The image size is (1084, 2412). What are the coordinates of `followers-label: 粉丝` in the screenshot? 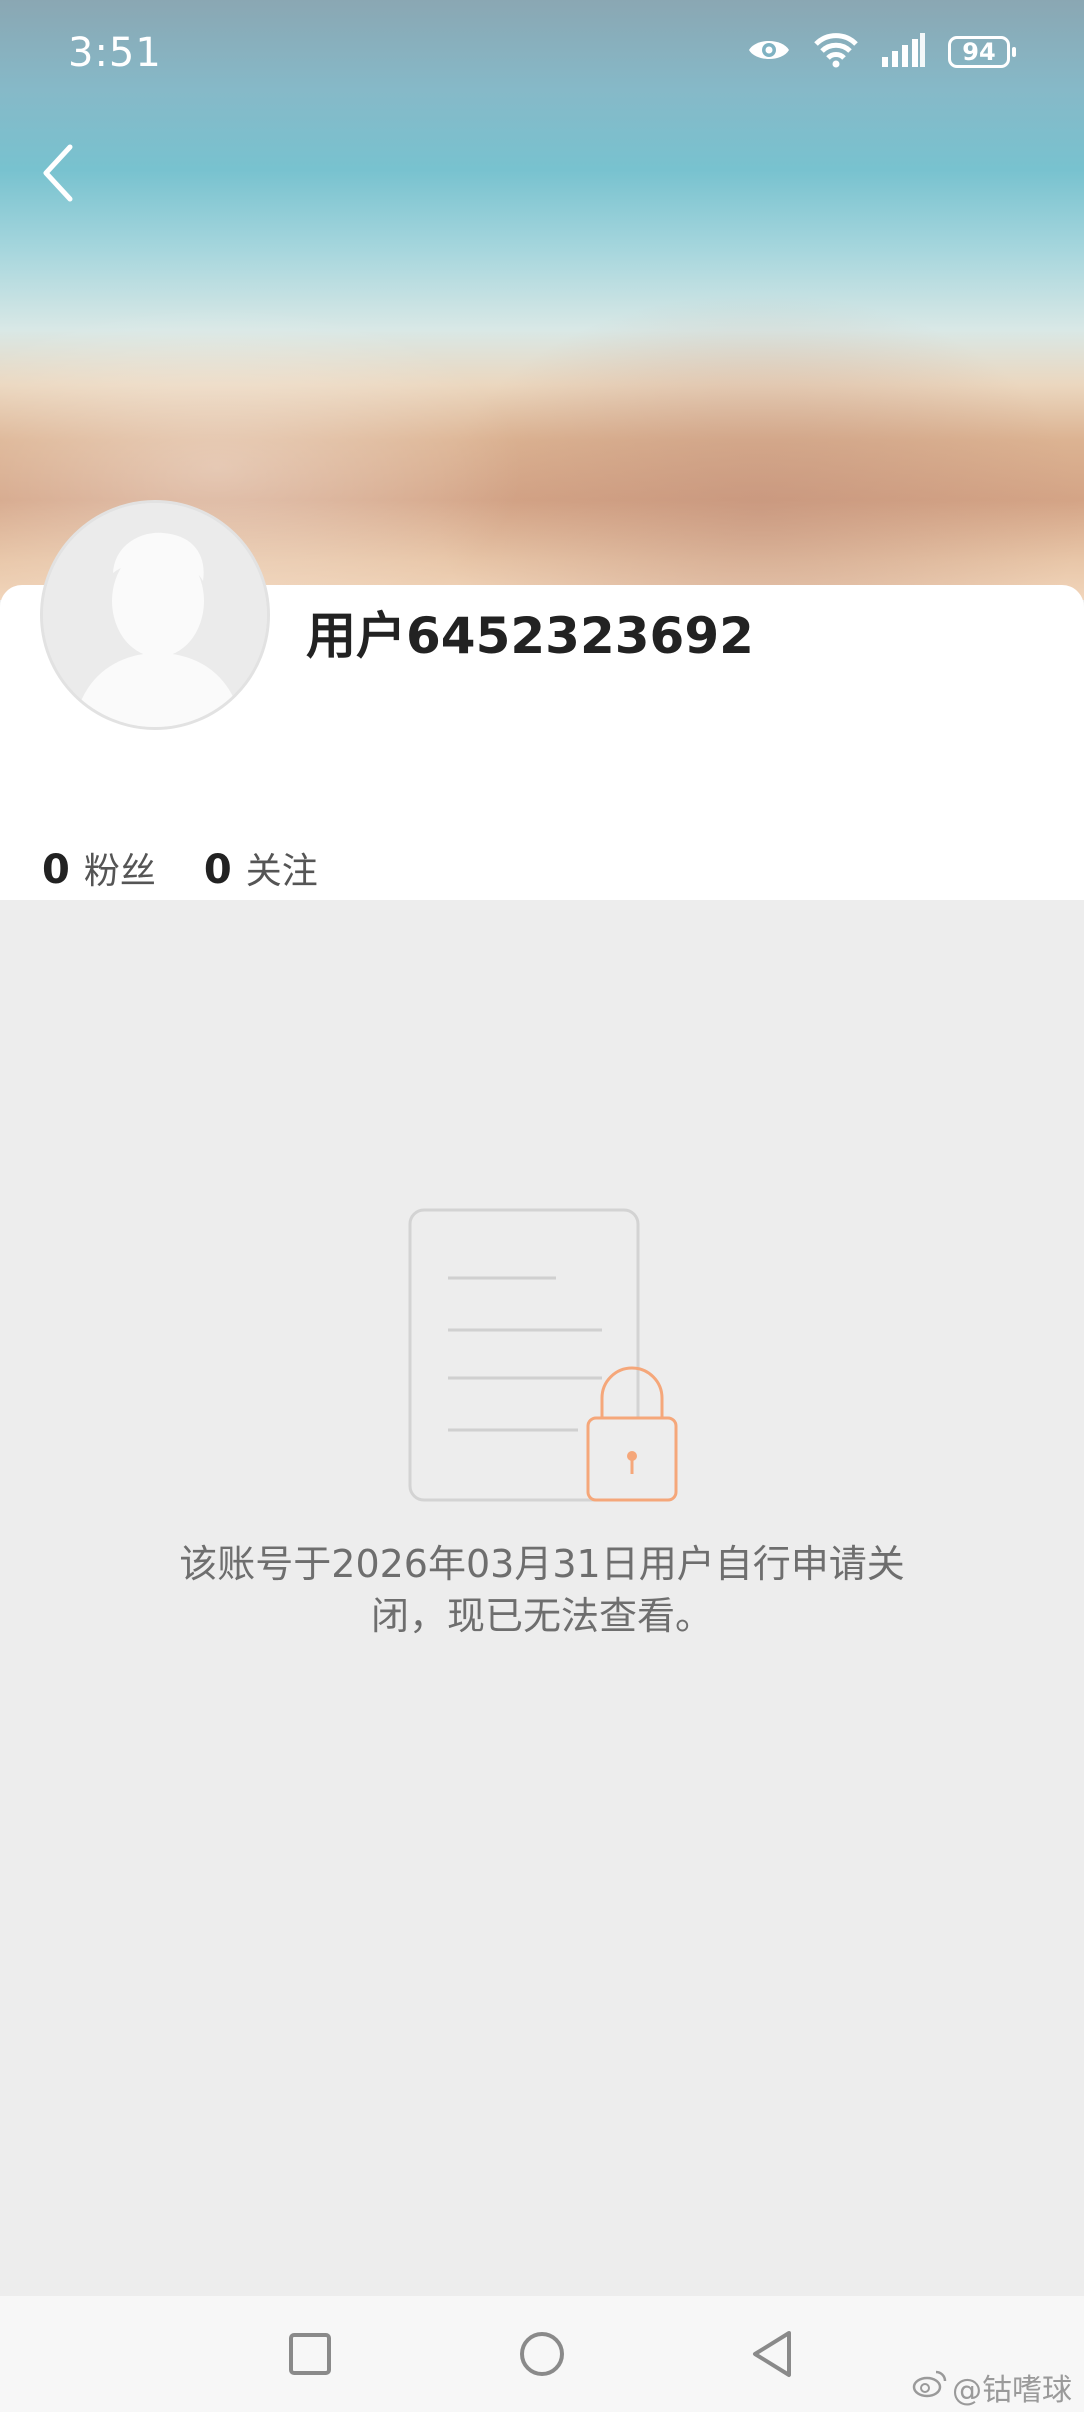 It's located at (119, 871).